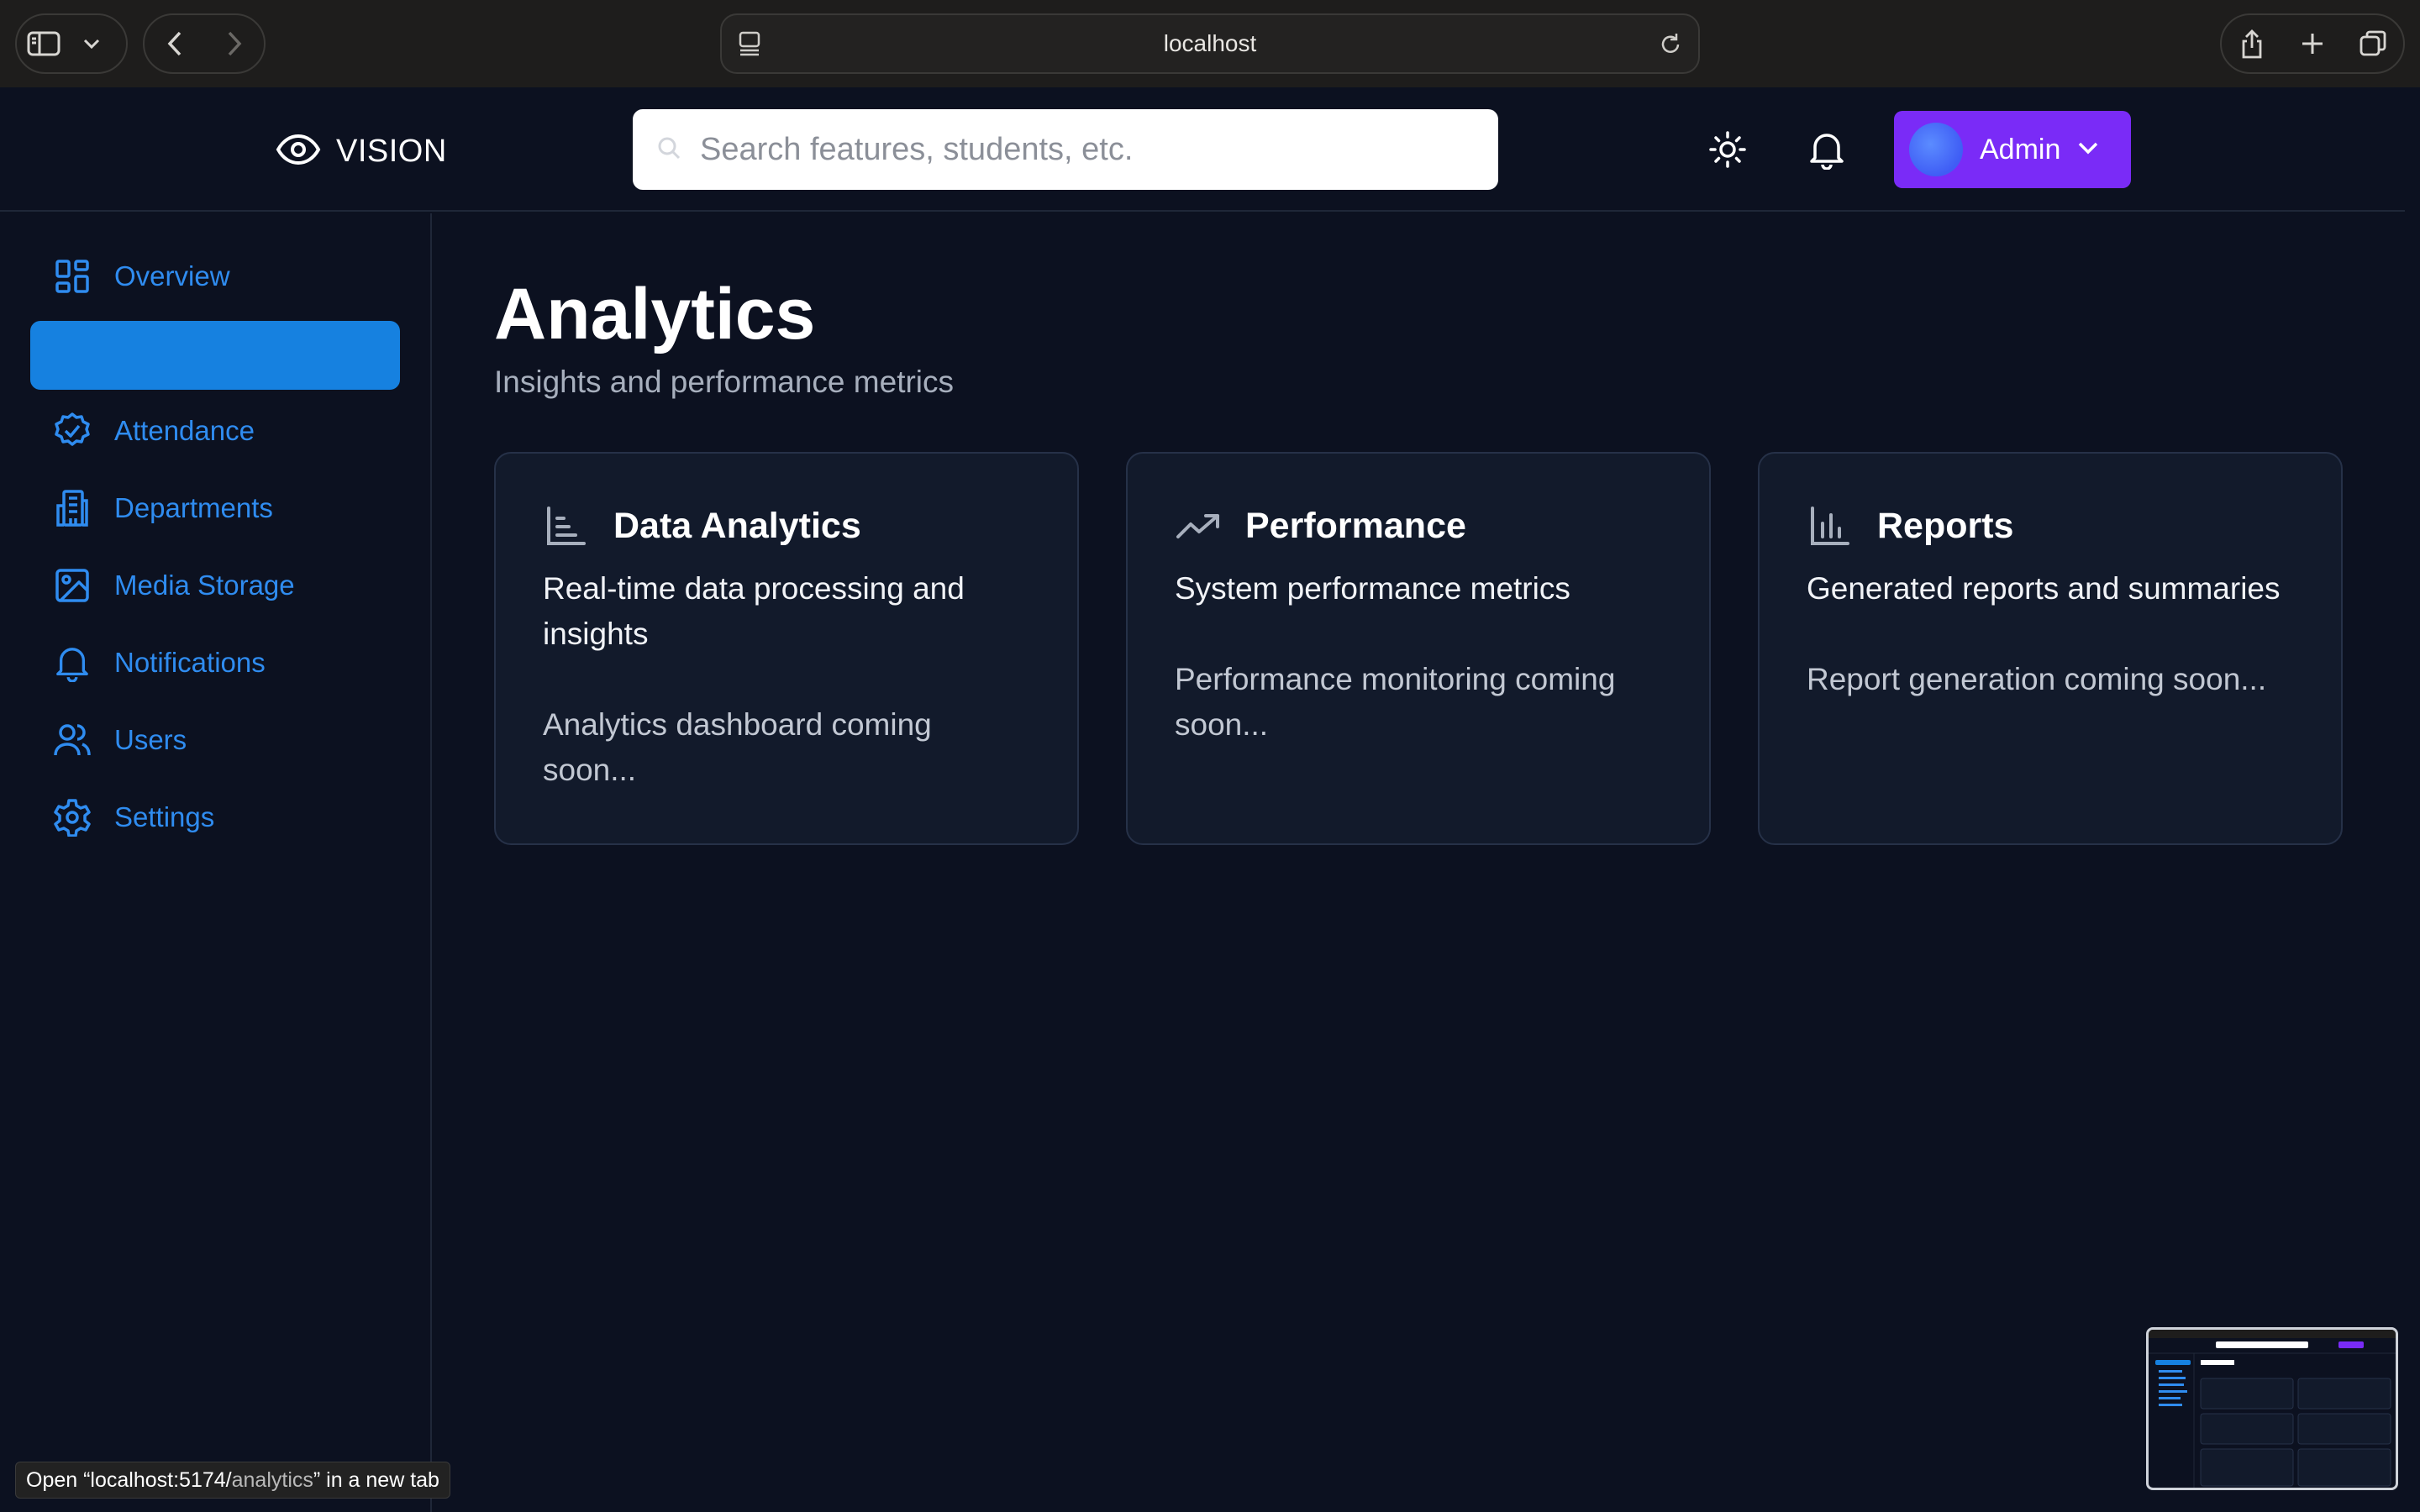 Image resolution: width=2420 pixels, height=1512 pixels. What do you see at coordinates (2272, 1408) in the screenshot?
I see `tab-preview-thumbnail` at bounding box center [2272, 1408].